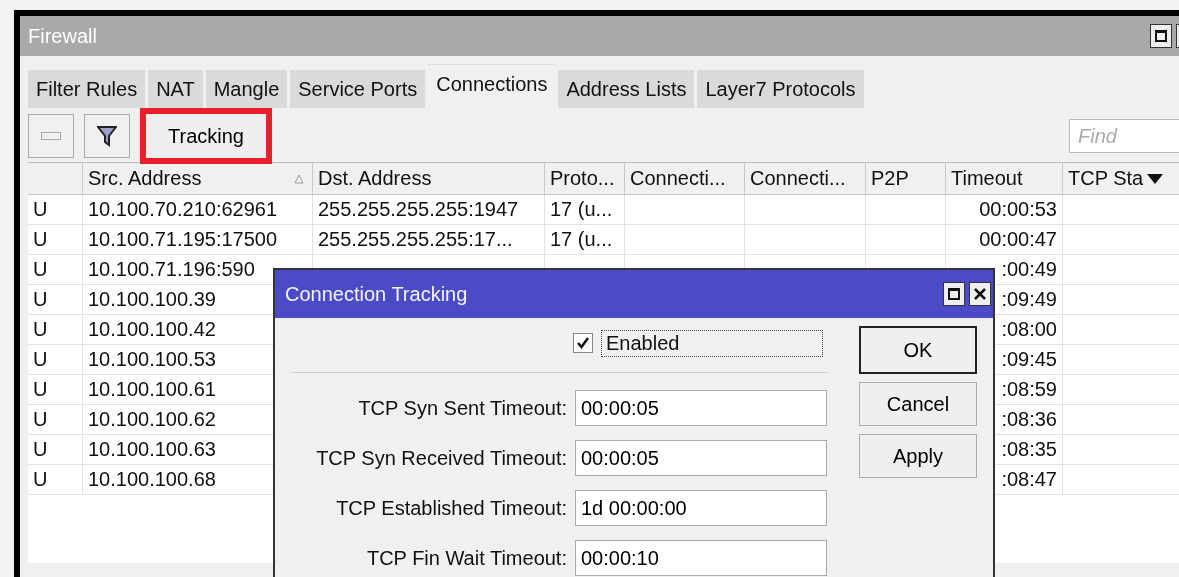  Describe the element at coordinates (62, 36) in the screenshot. I see `window-title: Firewall` at that location.